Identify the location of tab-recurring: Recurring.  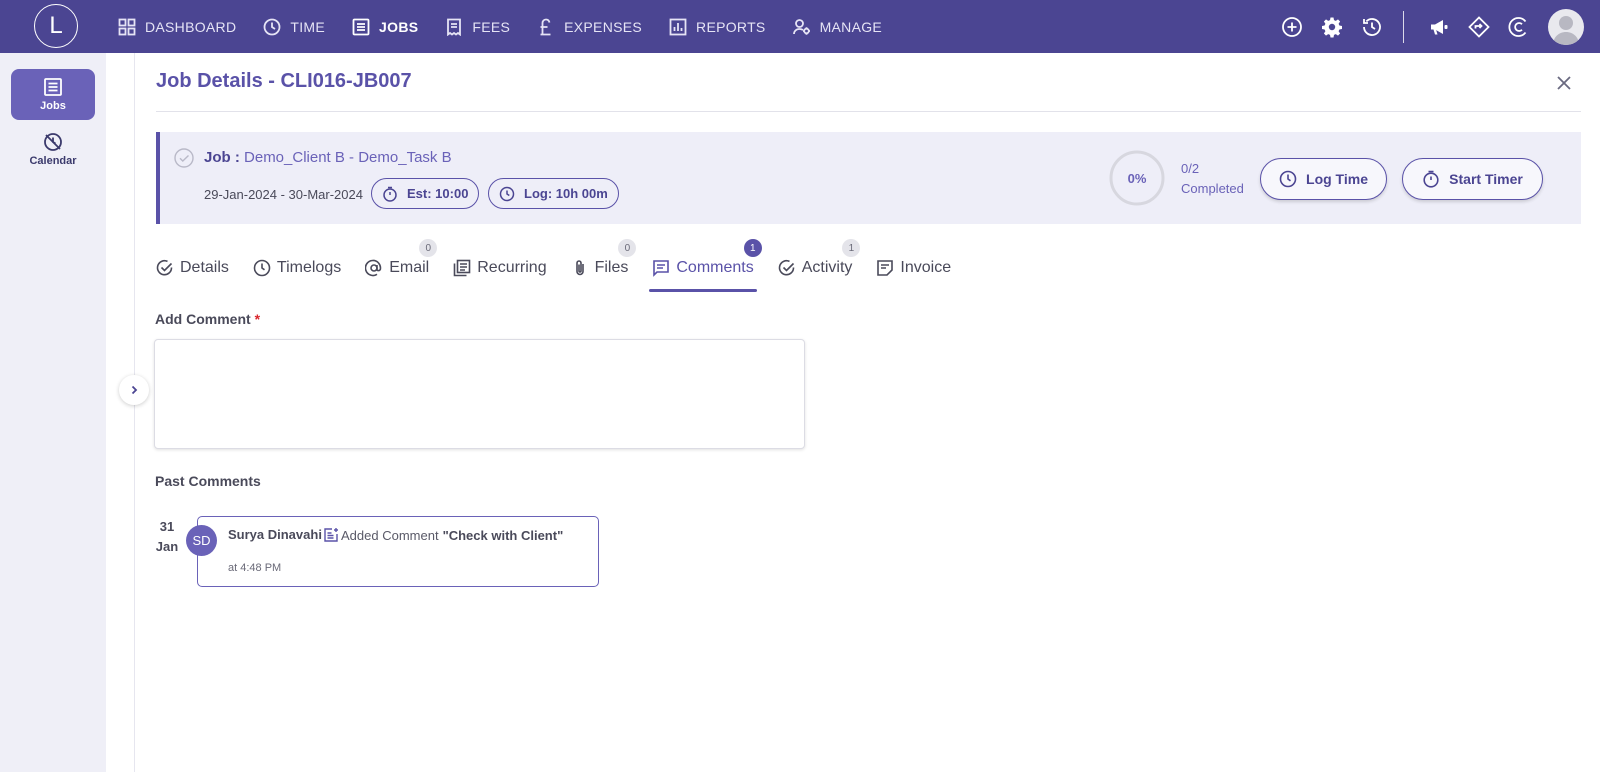
(500, 268).